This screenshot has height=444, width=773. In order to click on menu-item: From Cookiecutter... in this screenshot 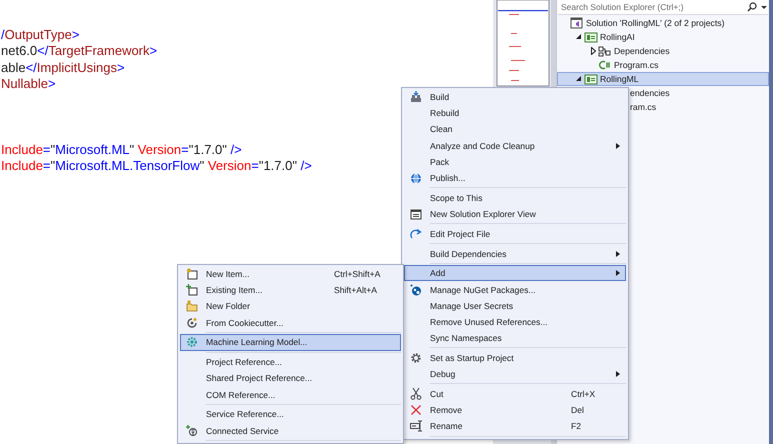, I will do `click(290, 322)`.